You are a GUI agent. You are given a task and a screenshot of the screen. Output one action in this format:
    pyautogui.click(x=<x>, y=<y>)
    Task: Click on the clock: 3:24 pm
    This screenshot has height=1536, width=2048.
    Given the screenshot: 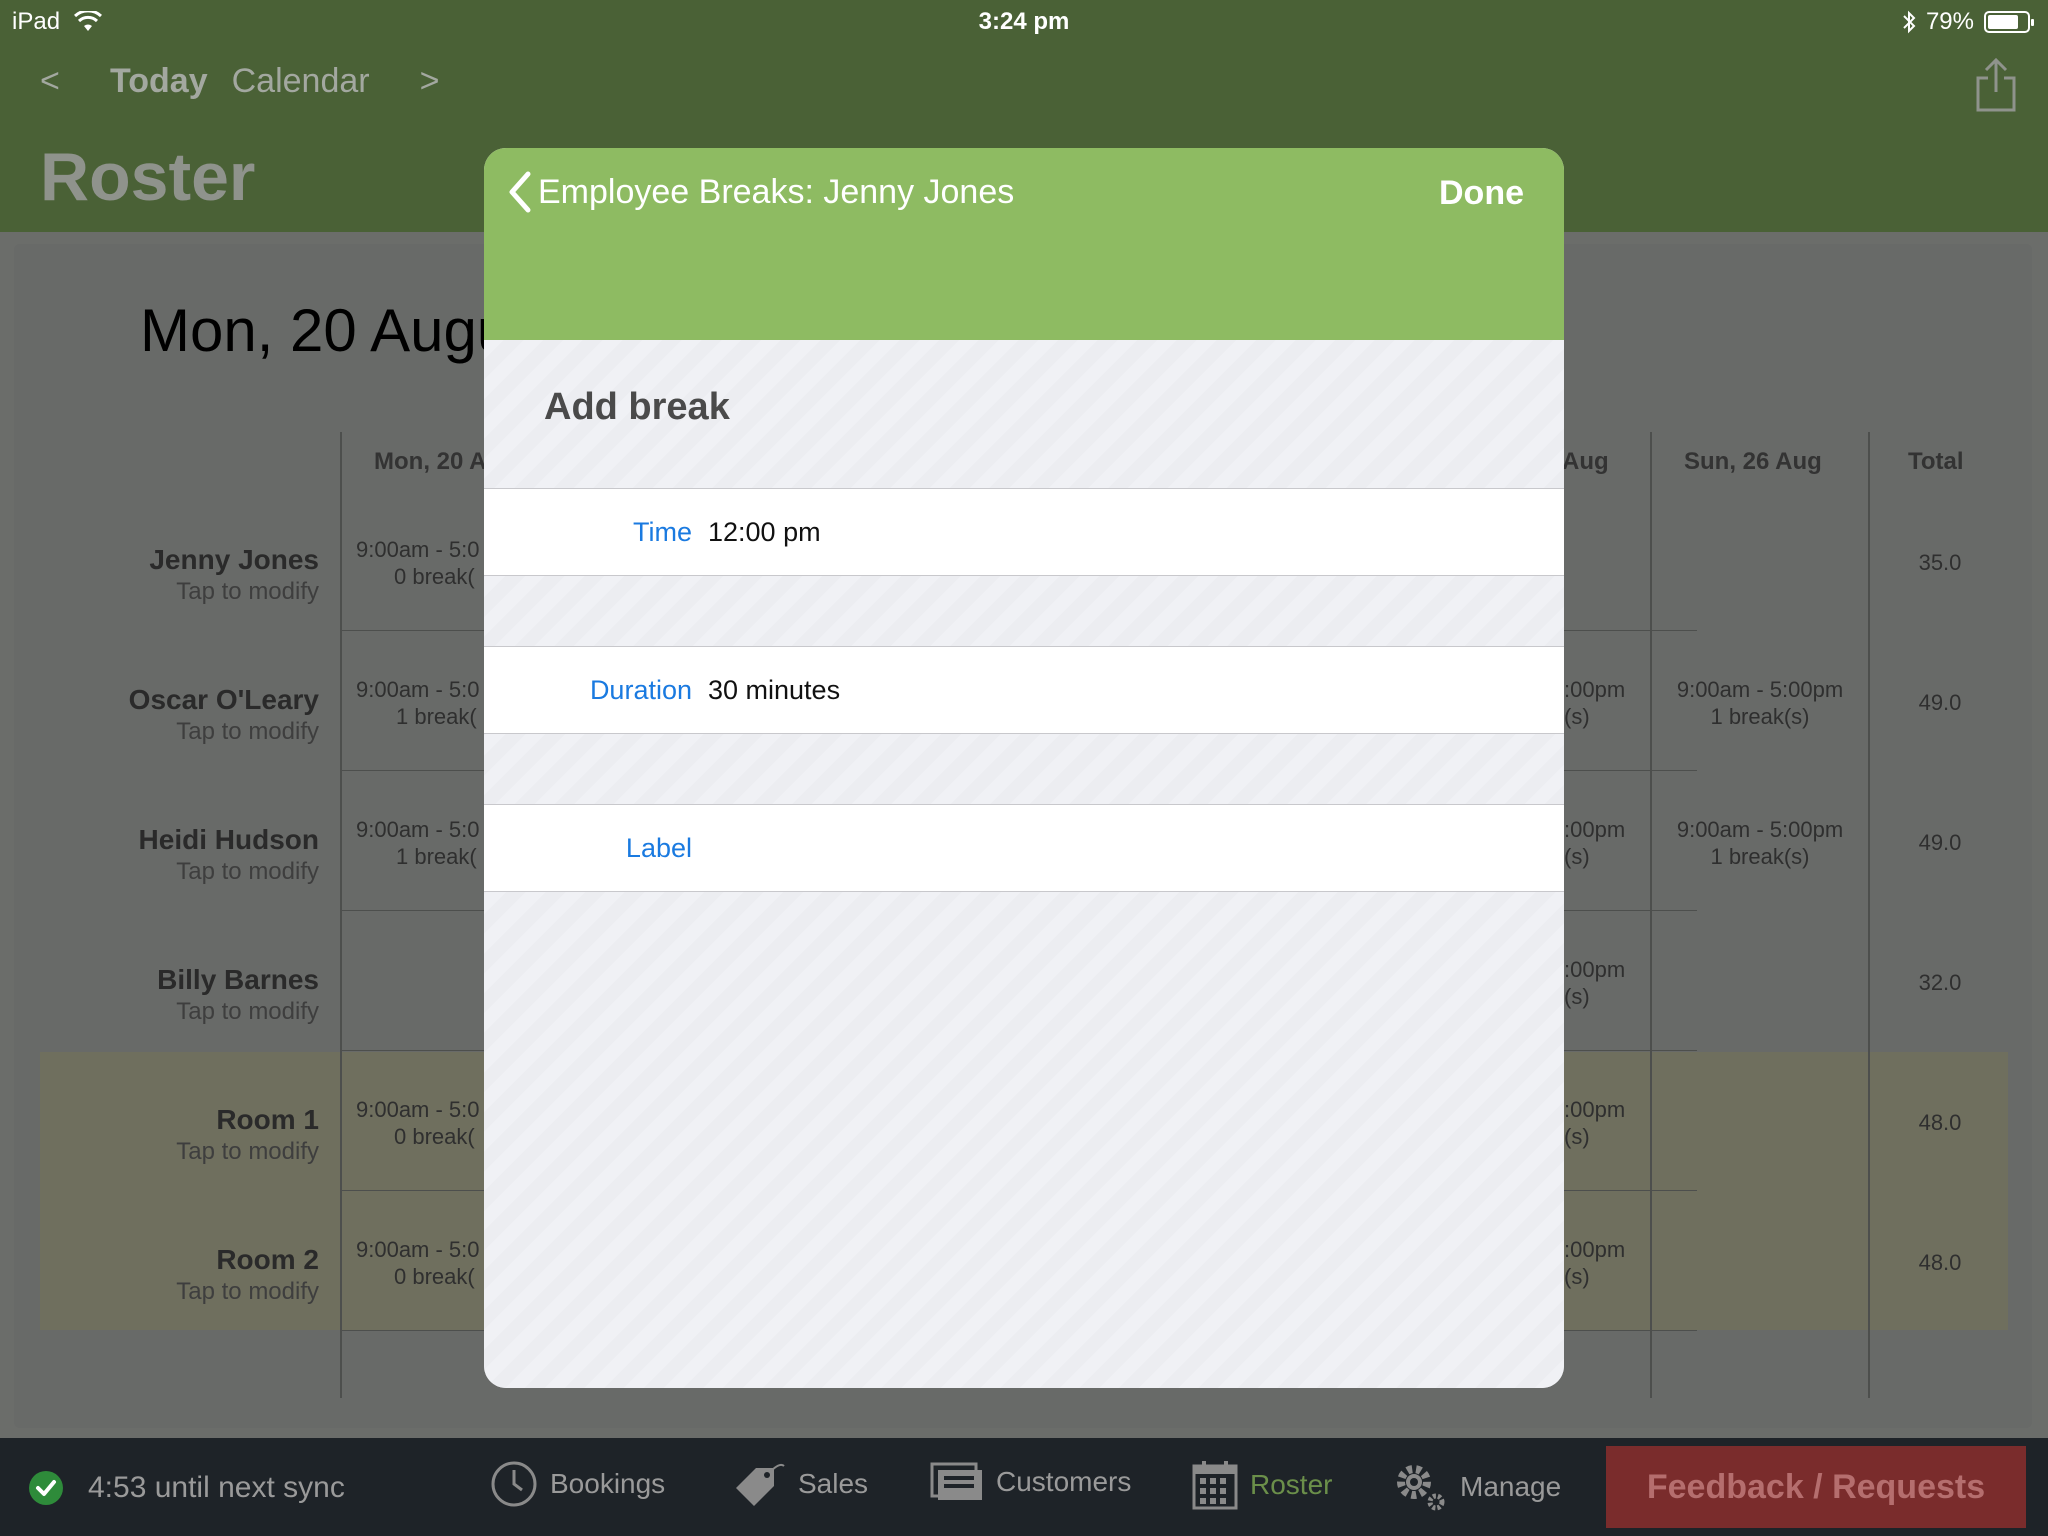 What is the action you would take?
    pyautogui.click(x=1024, y=21)
    